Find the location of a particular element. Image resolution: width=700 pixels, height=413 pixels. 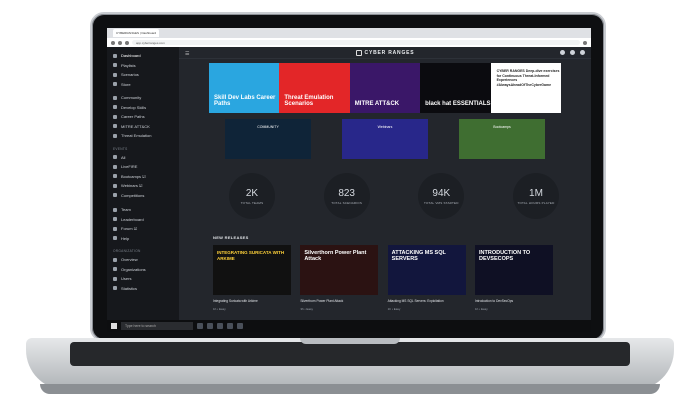

statistics-icon is located at coordinates (115, 288).